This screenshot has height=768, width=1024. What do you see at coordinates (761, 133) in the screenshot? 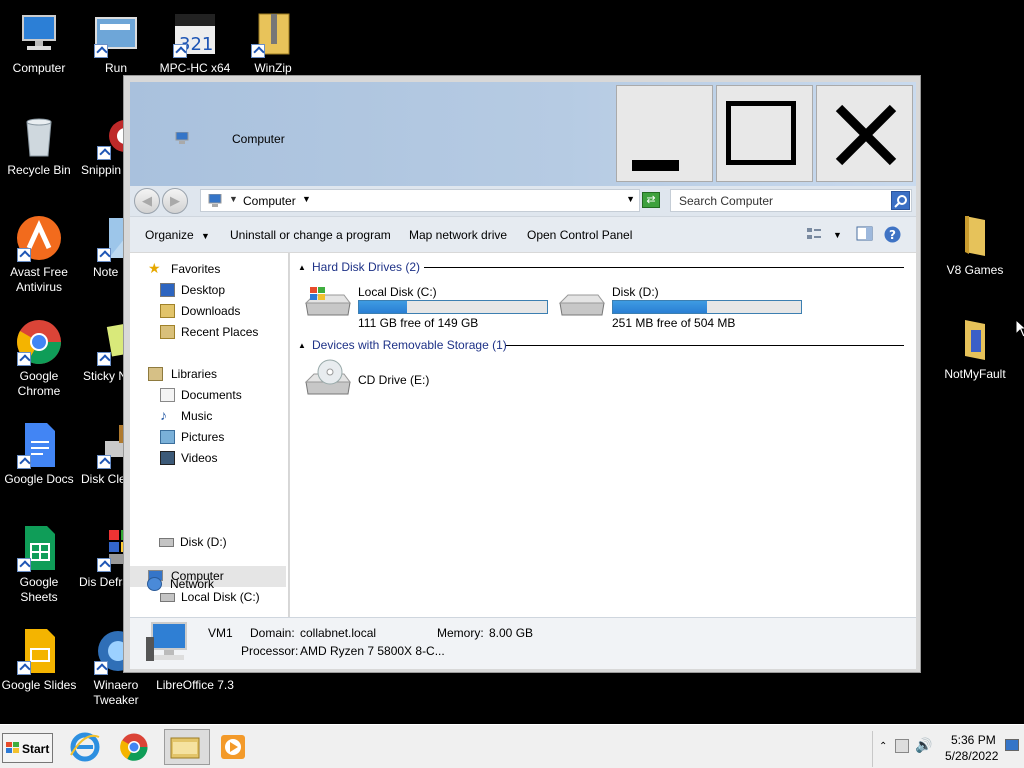
I see `maximize-icon` at bounding box center [761, 133].